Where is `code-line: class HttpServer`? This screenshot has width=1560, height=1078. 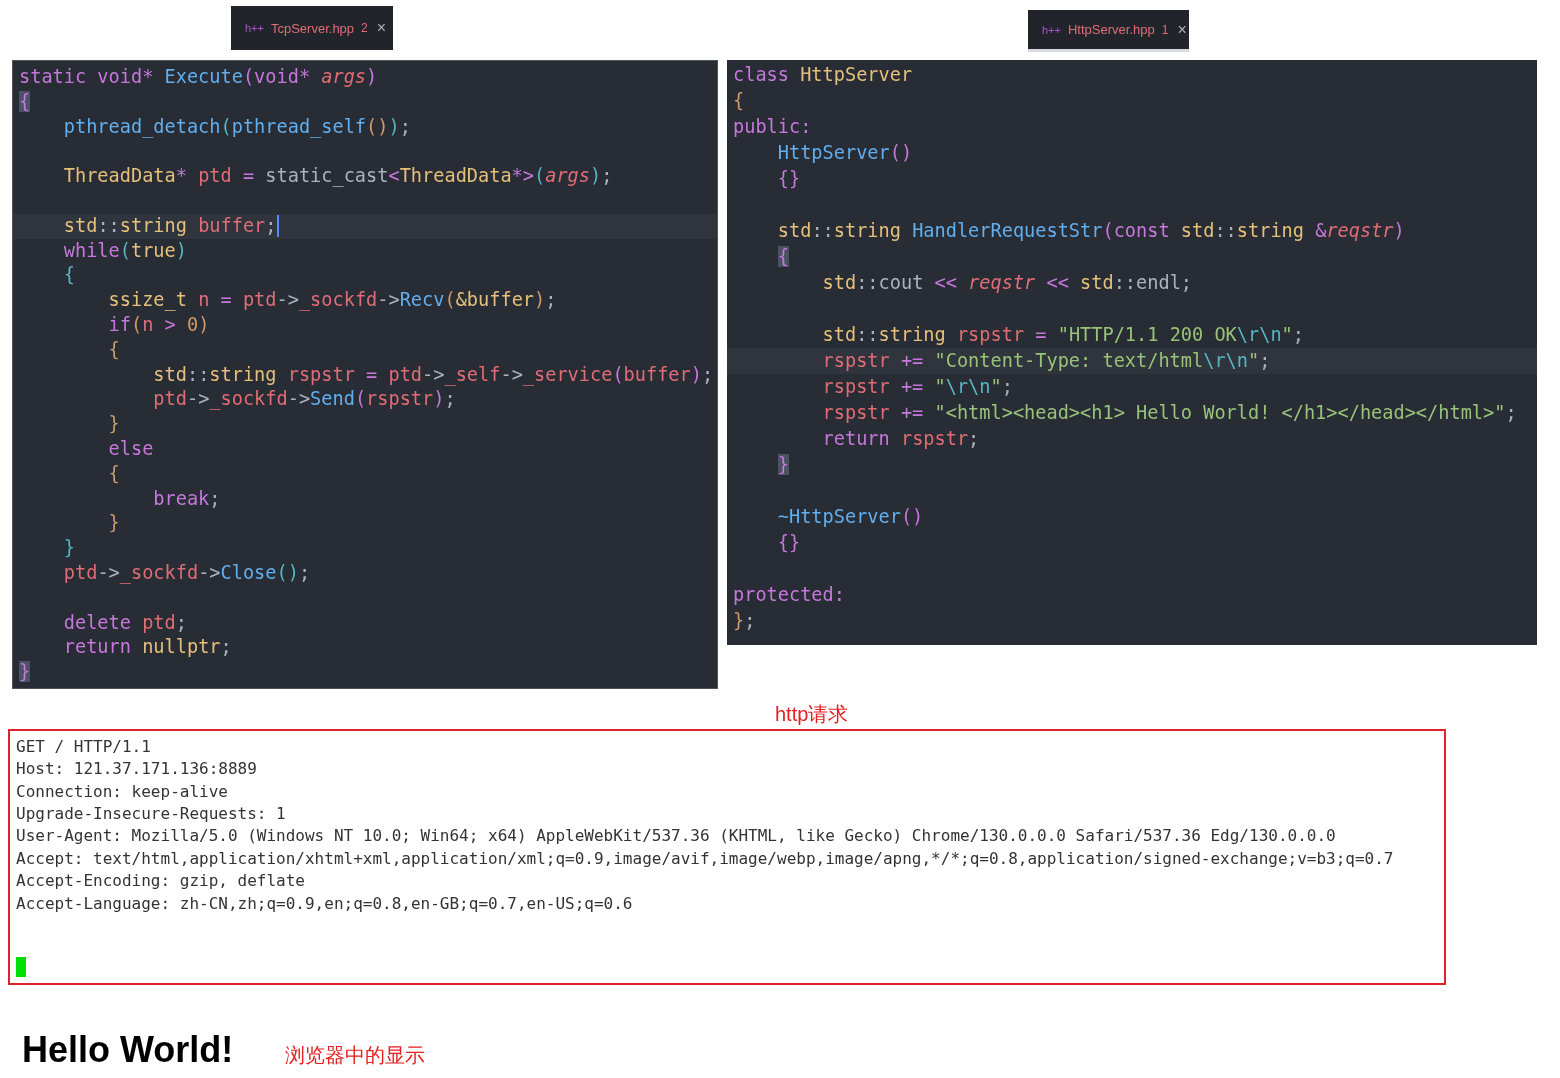 code-line: class HttpServer is located at coordinates (823, 75).